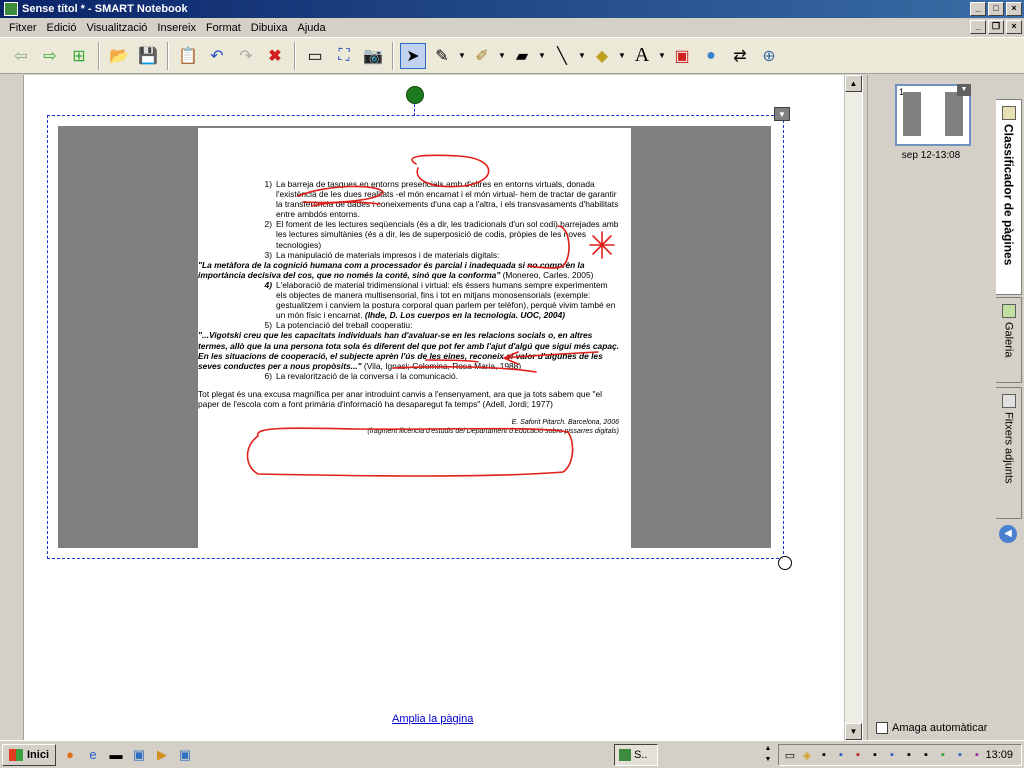  Describe the element at coordinates (502, 55) in the screenshot. I see `creative-pen-dropdown-icon: ▼` at that location.